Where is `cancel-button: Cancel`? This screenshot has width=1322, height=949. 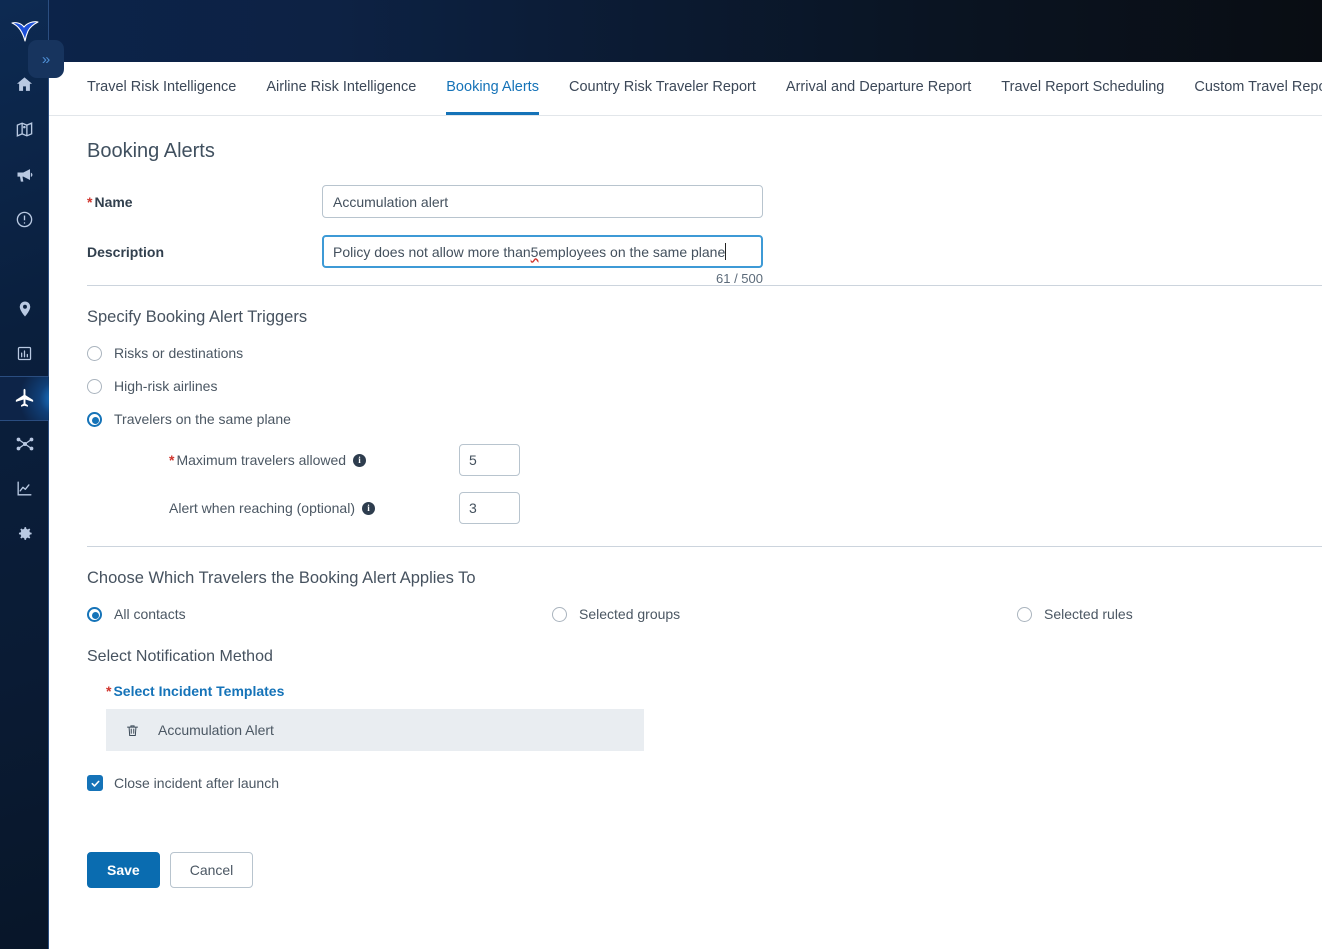
cancel-button: Cancel is located at coordinates (211, 870).